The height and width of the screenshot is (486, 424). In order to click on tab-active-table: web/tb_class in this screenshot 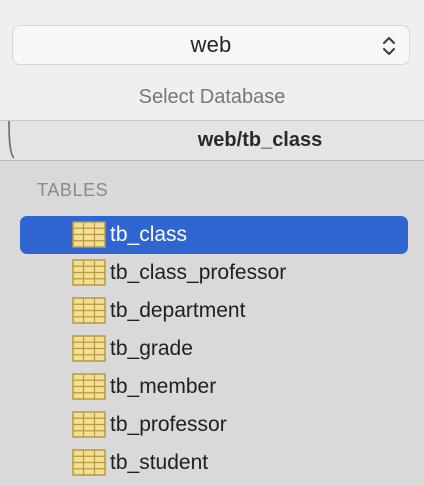, I will do `click(212, 140)`.